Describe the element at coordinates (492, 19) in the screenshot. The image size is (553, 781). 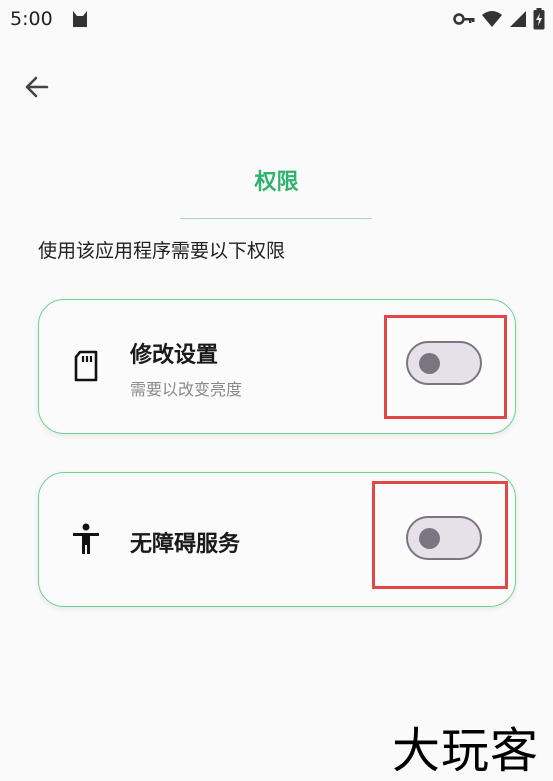
I see `wifi-icon` at that location.